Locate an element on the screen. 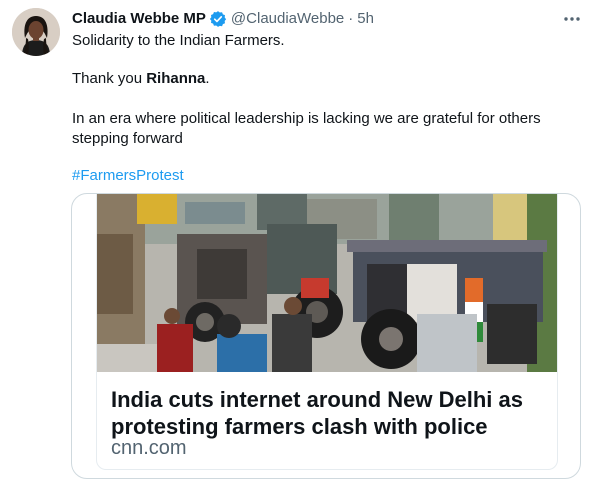  text-prefix: Thank you is located at coordinates (109, 78).